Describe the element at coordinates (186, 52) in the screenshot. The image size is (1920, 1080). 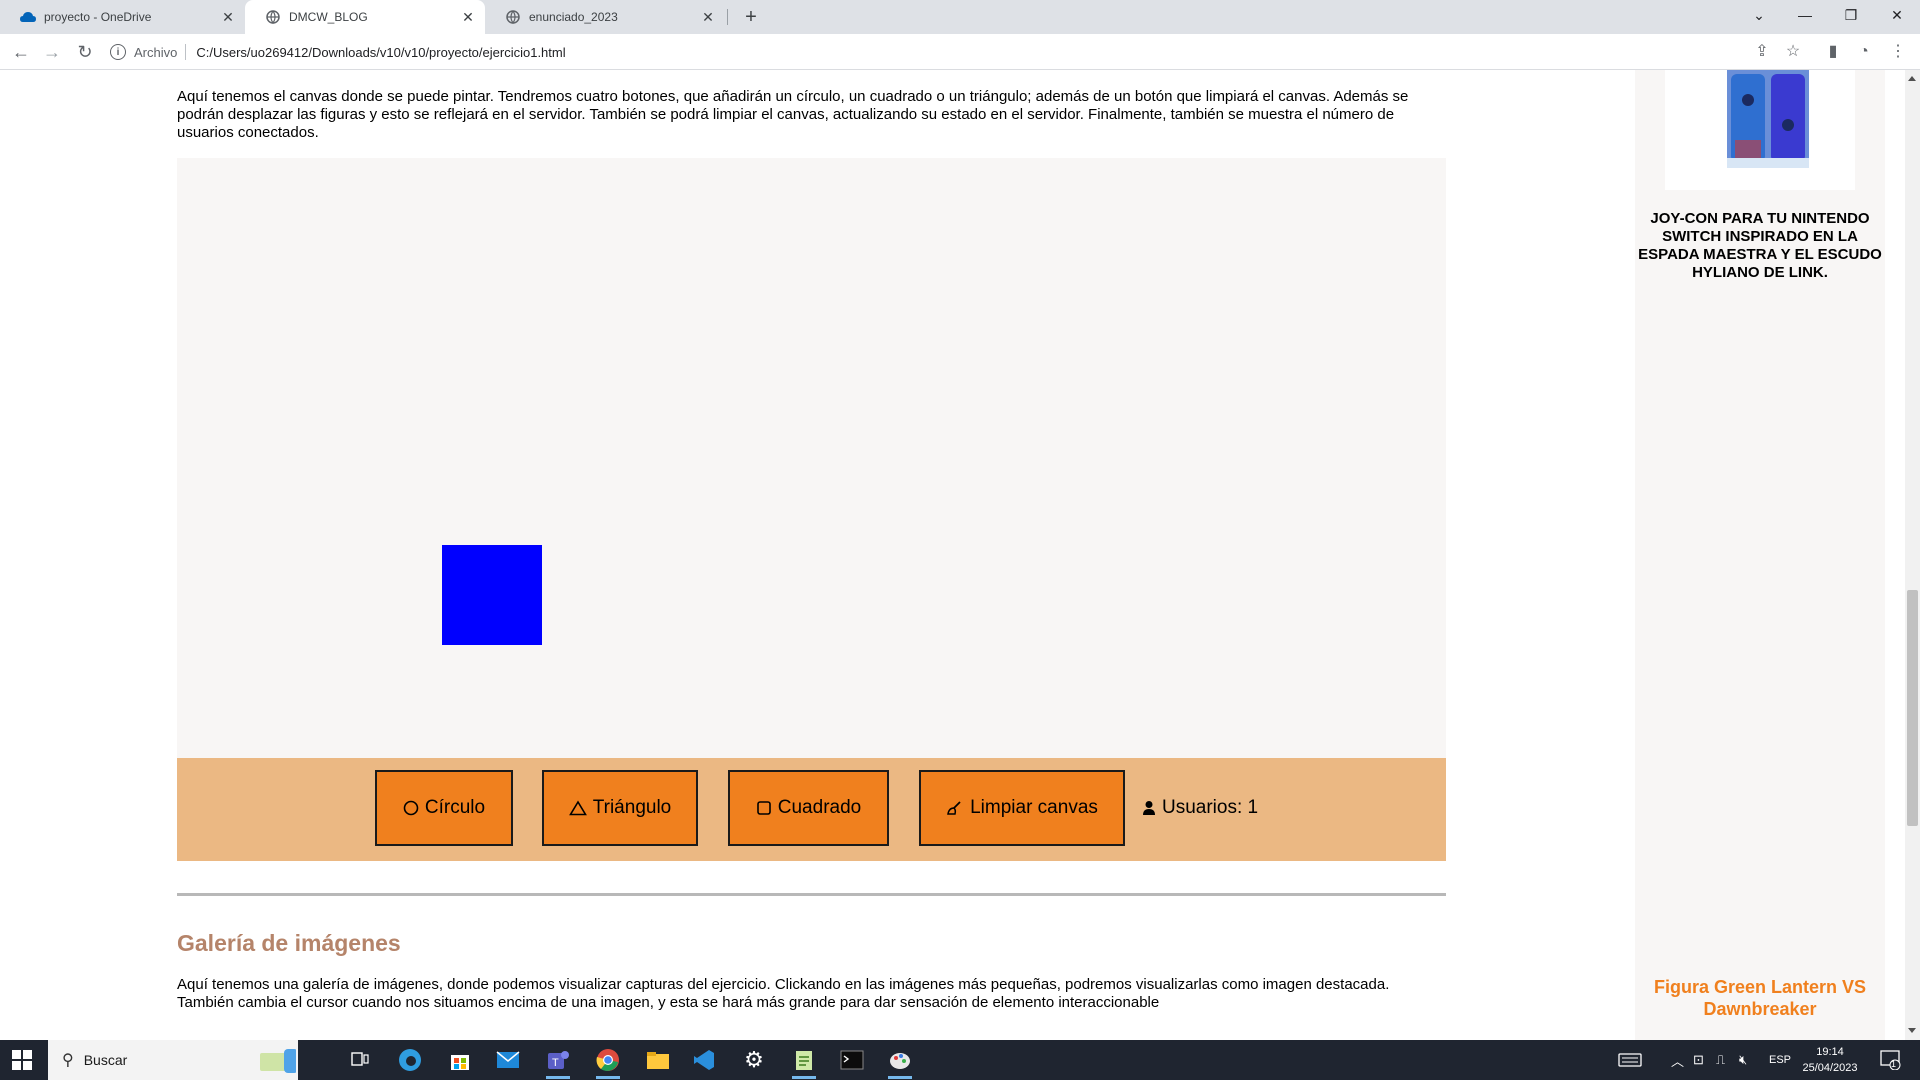
I see `omnibox-divider` at that location.